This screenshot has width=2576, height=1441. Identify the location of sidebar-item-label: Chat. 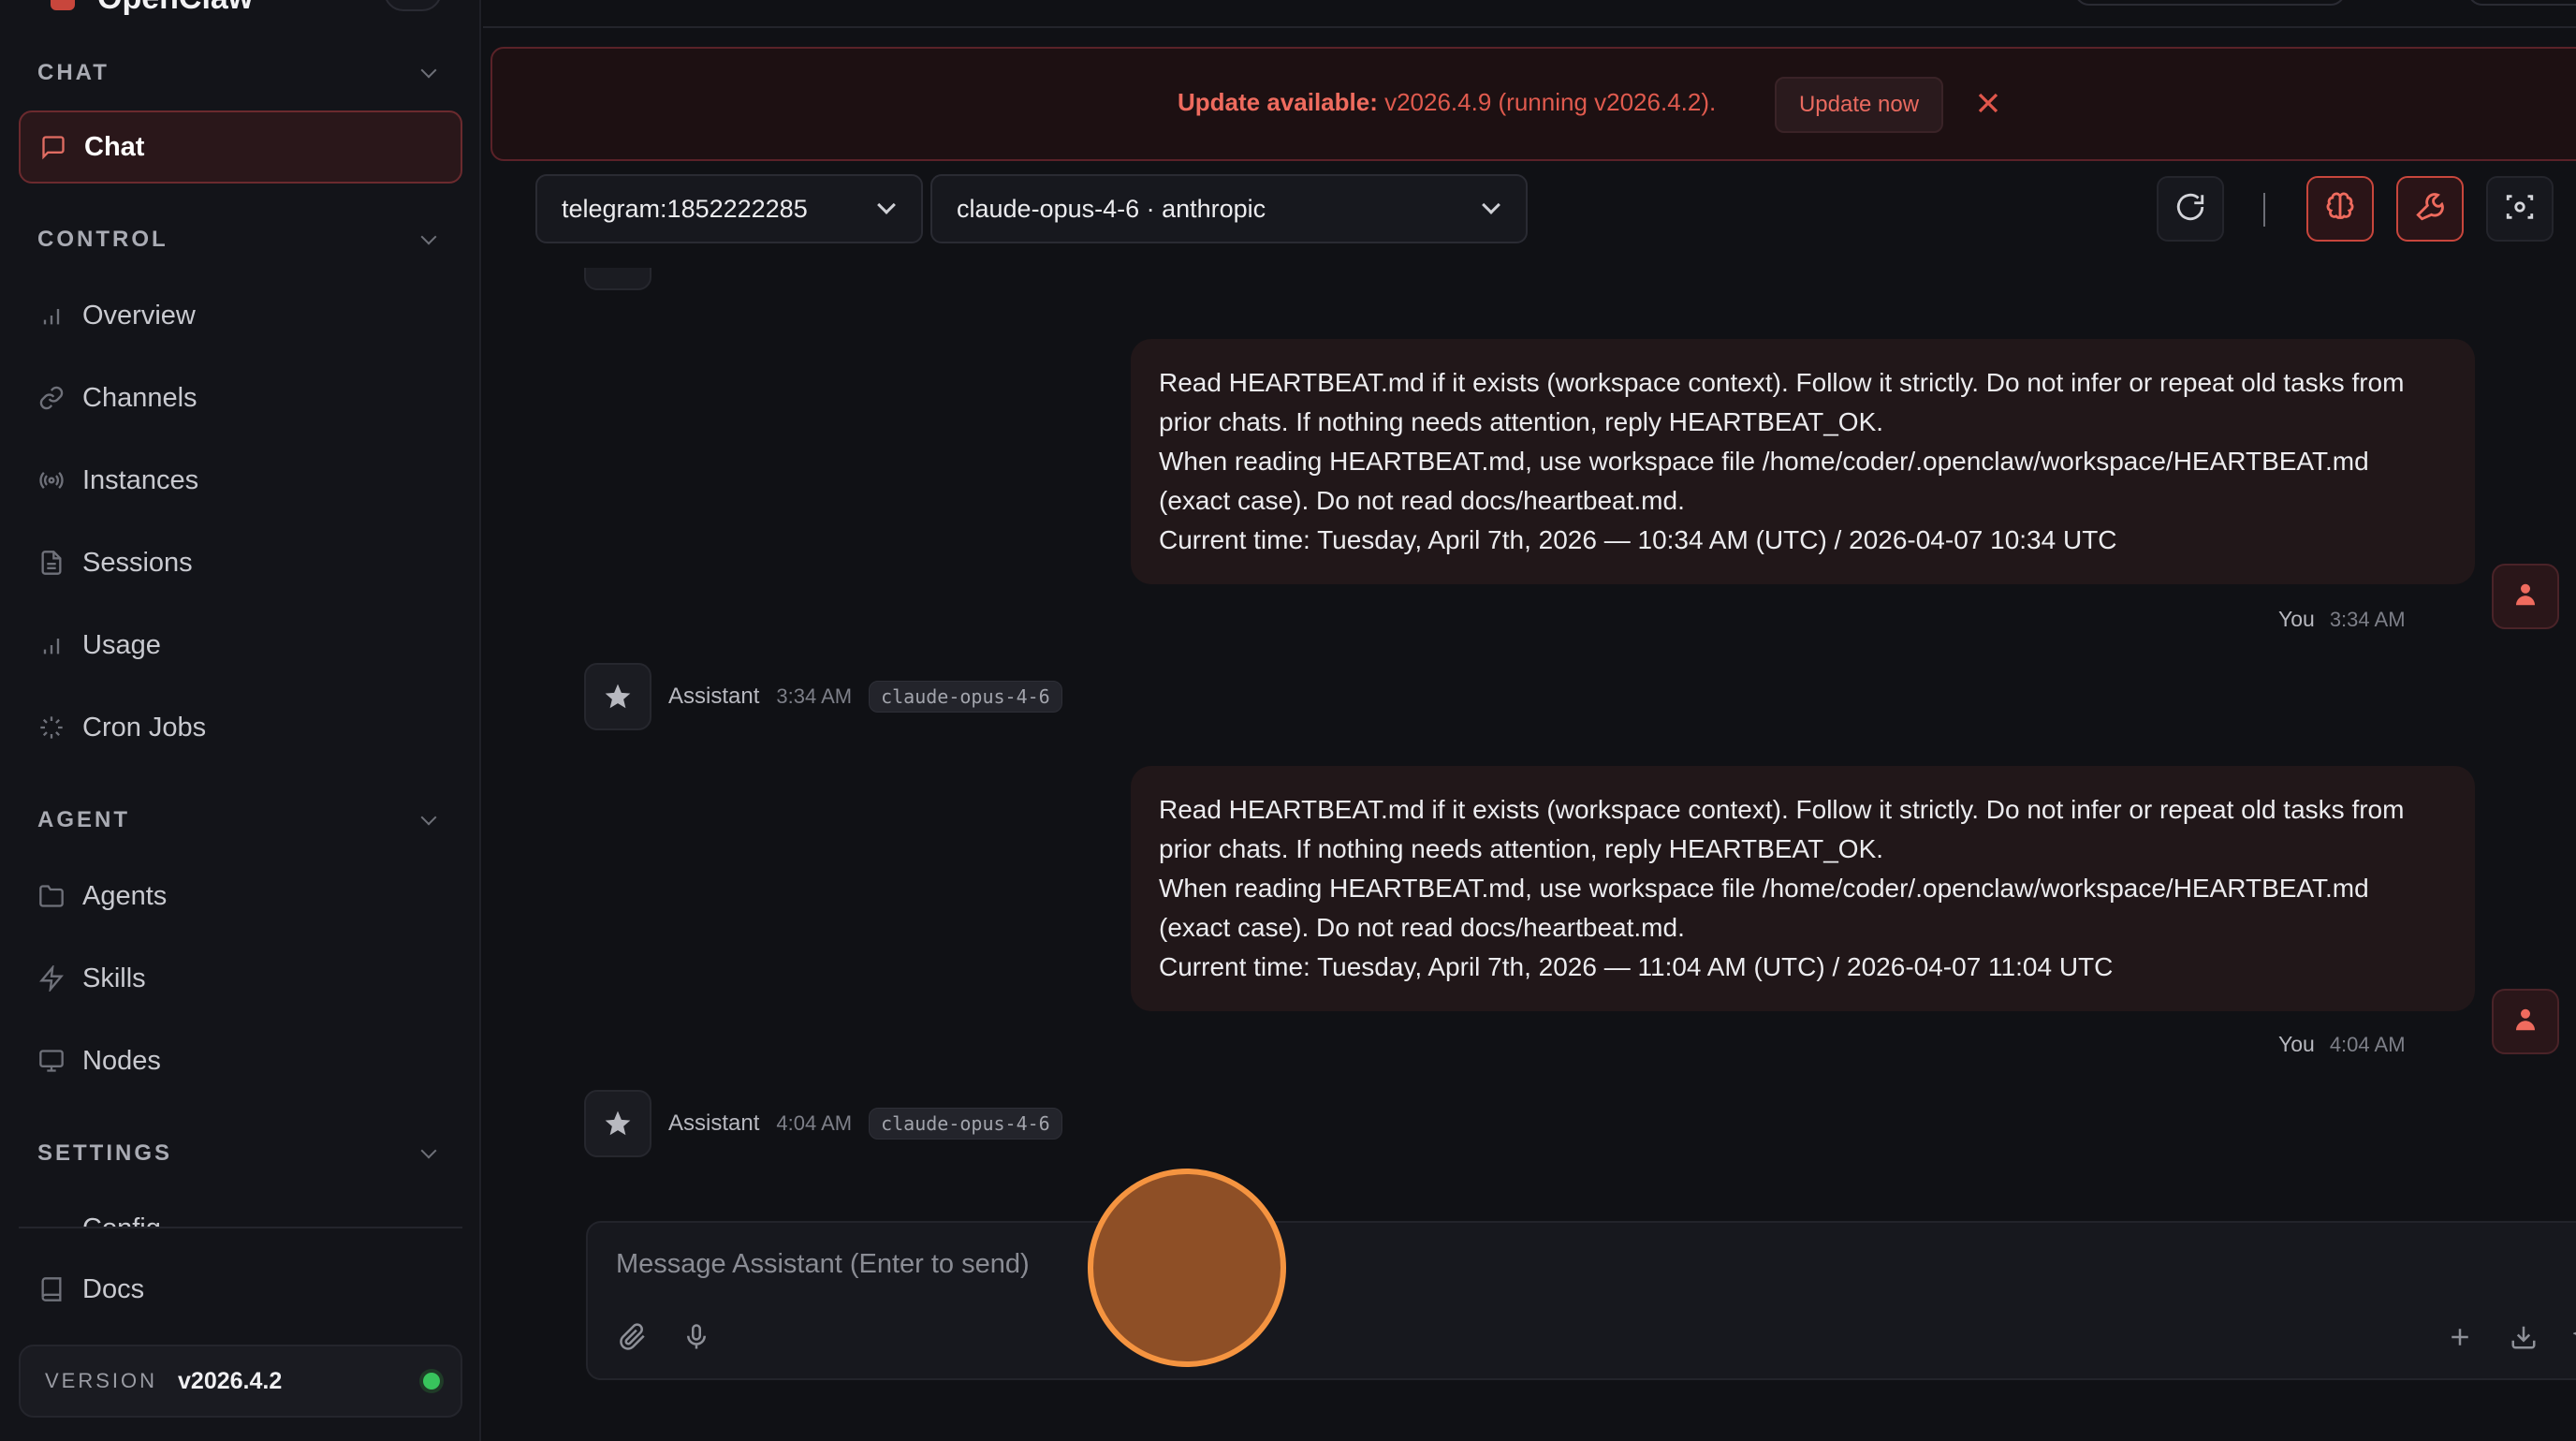
(114, 146).